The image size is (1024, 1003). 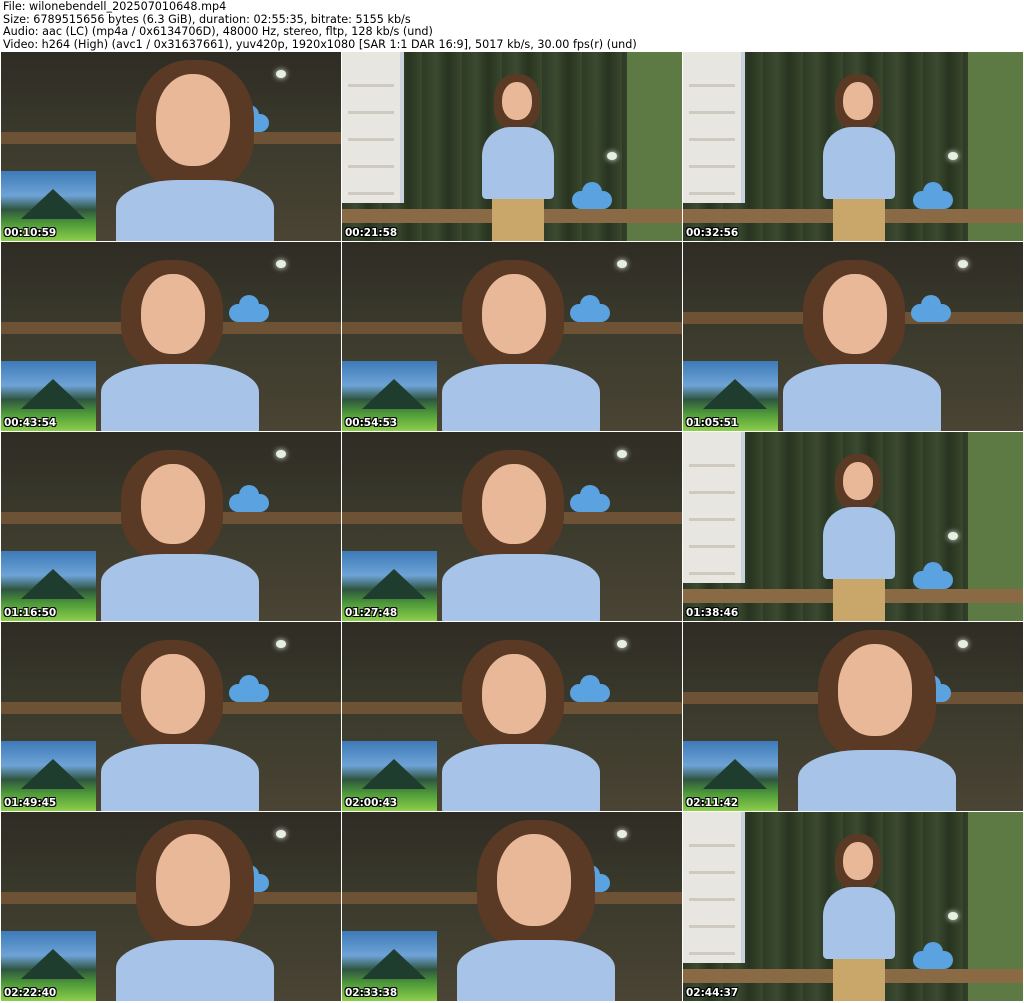 What do you see at coordinates (712, 993) in the screenshot?
I see `timestamp-label: 02:44:37` at bounding box center [712, 993].